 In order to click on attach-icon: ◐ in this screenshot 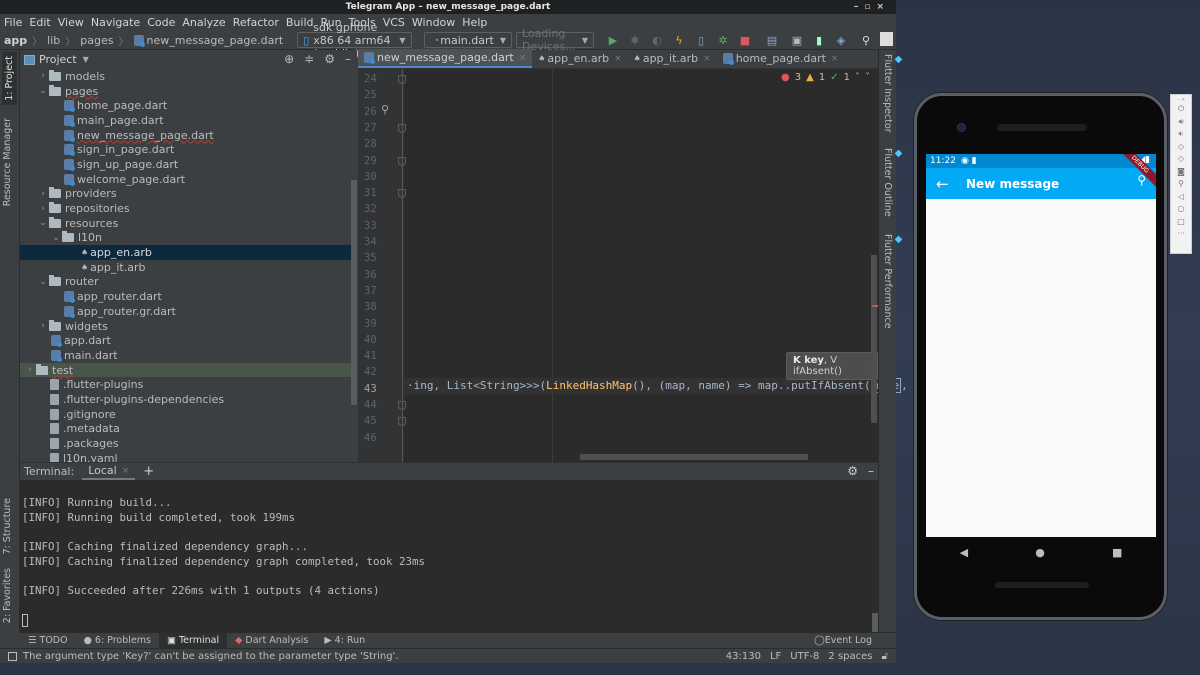, I will do `click(657, 40)`.